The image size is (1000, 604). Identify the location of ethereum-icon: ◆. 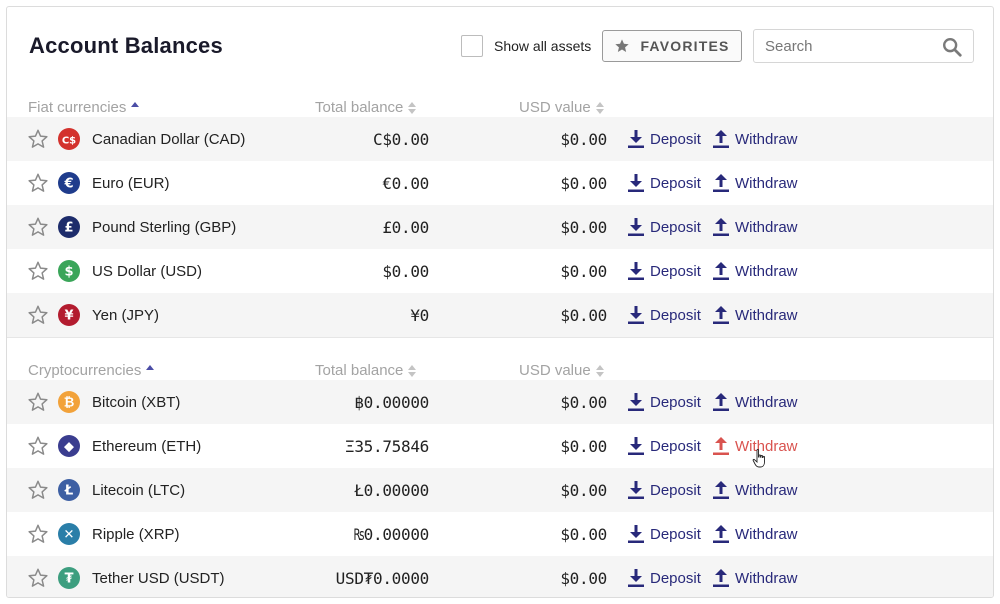
(69, 446).